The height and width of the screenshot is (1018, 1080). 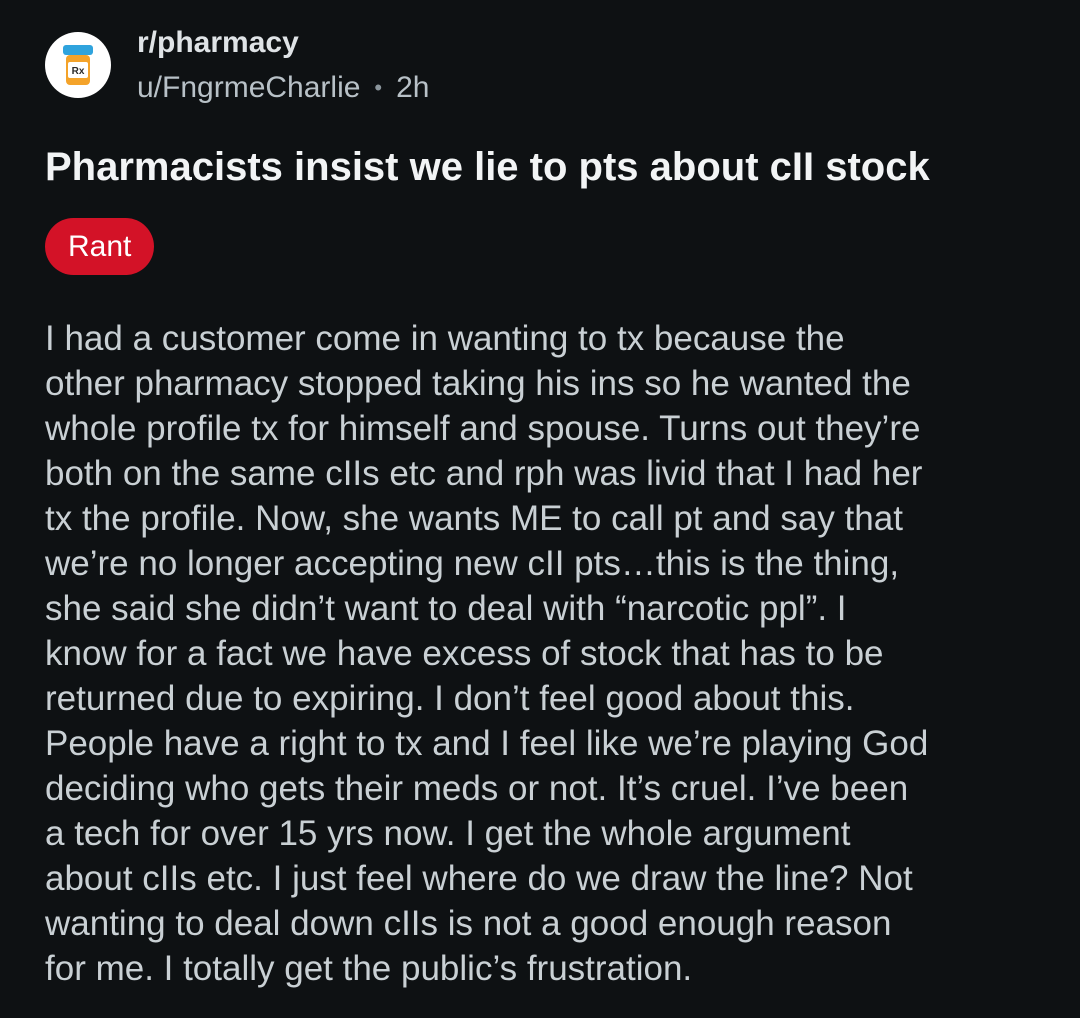 I want to click on post-header: Rx r/pharmacy u/FngrmeCharlie • 2h, so click(x=237, y=66).